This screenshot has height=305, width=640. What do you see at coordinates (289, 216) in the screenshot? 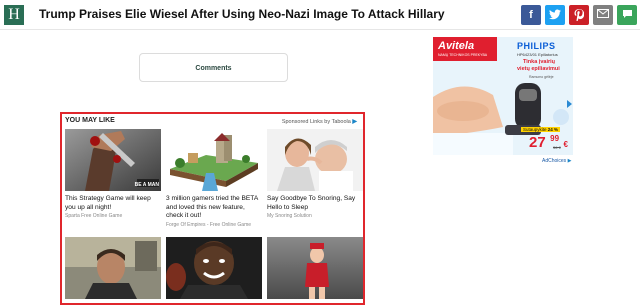
I see `card-source: My Snoring Solution` at bounding box center [289, 216].